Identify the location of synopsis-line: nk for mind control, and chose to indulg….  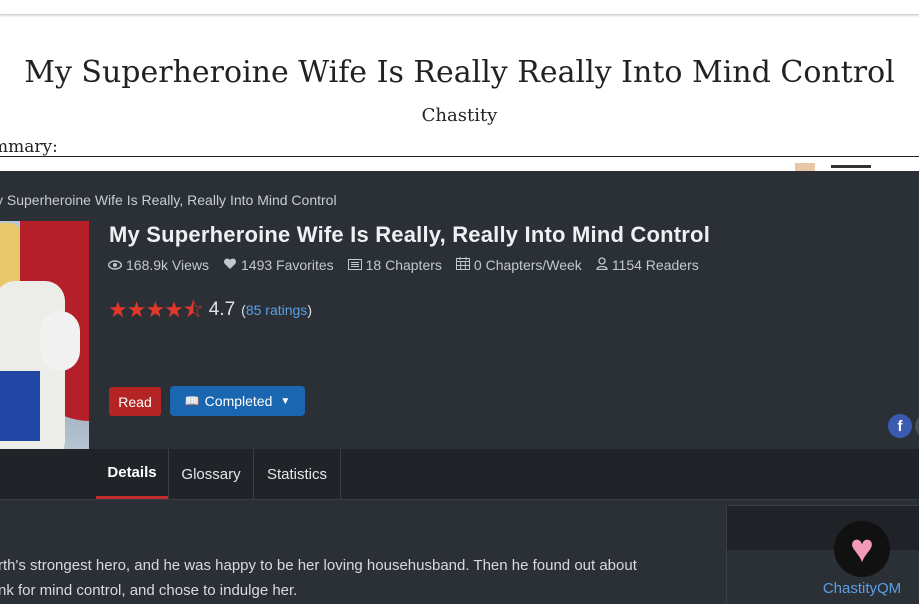
(149, 590).